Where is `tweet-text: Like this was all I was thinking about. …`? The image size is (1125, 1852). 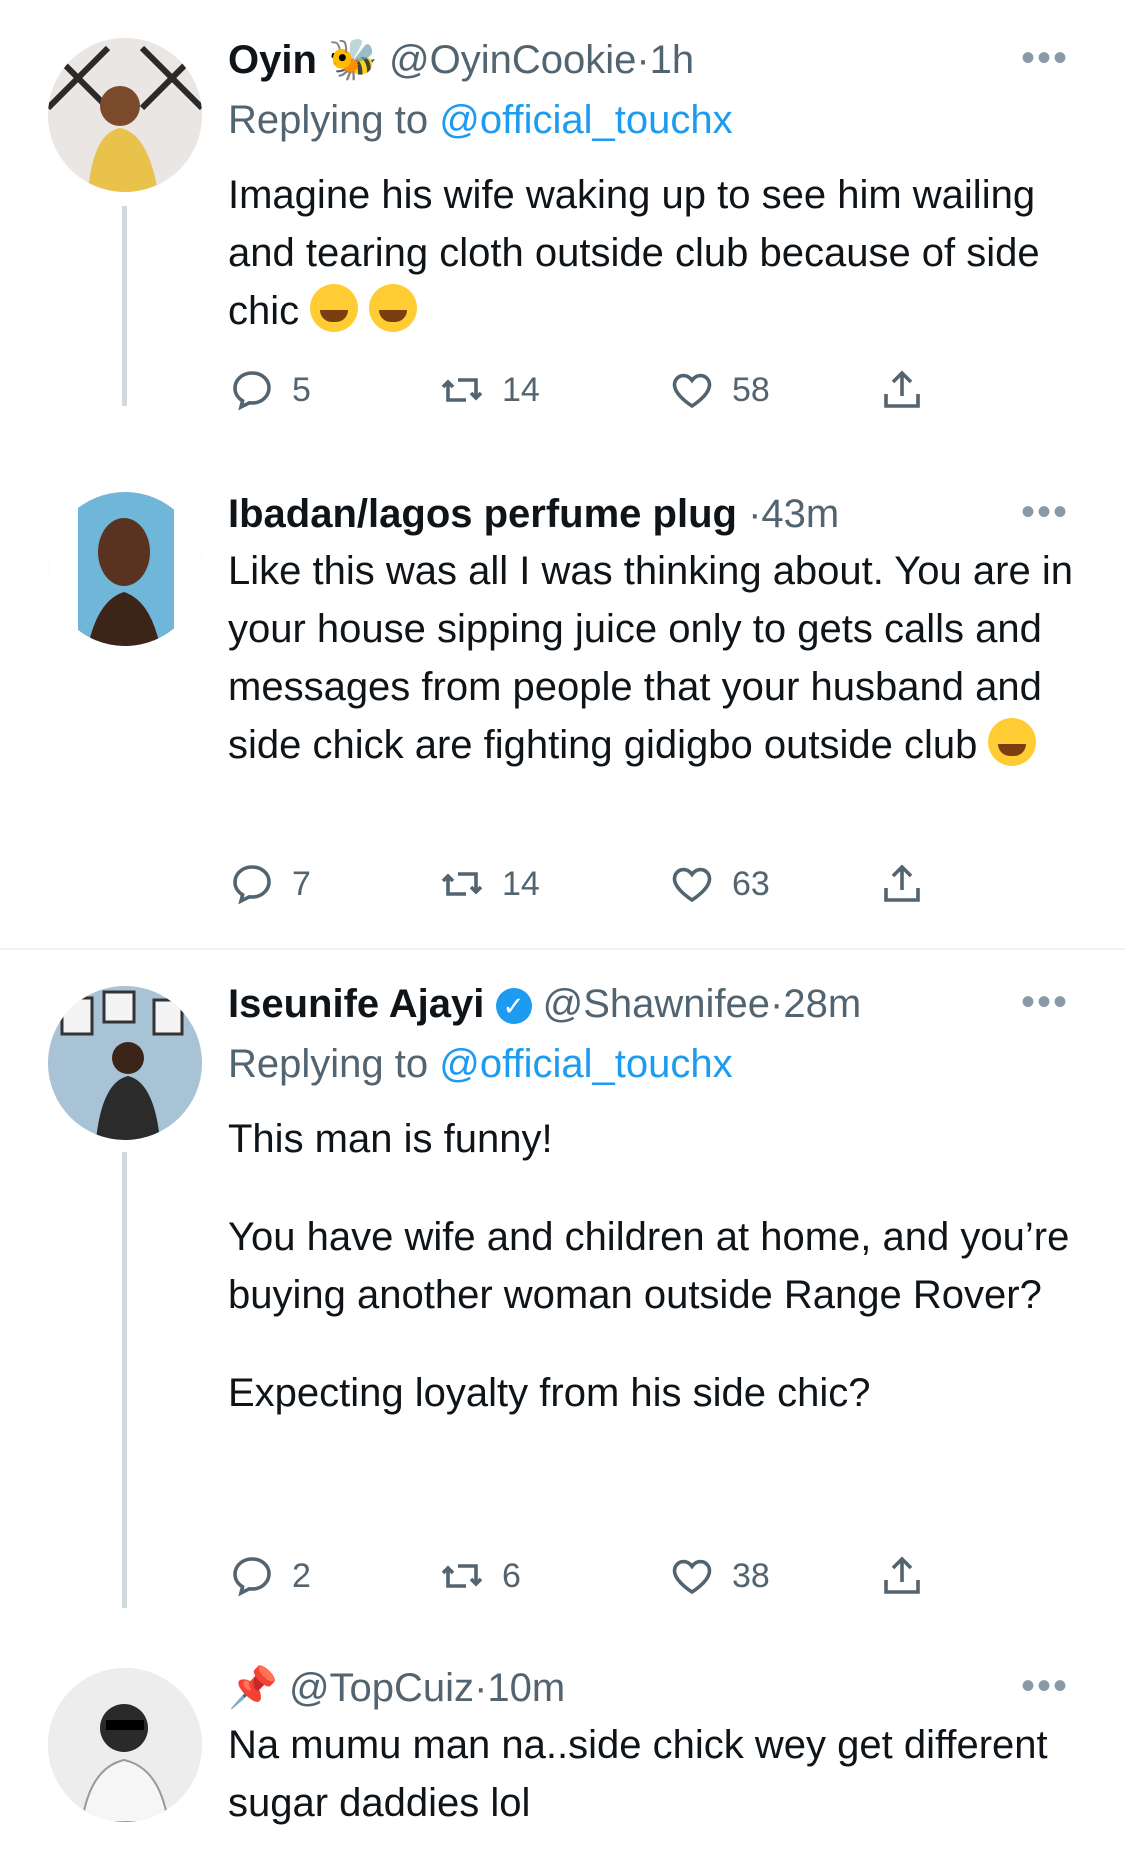 tweet-text: Like this was all I was thinking about. … is located at coordinates (658, 658).